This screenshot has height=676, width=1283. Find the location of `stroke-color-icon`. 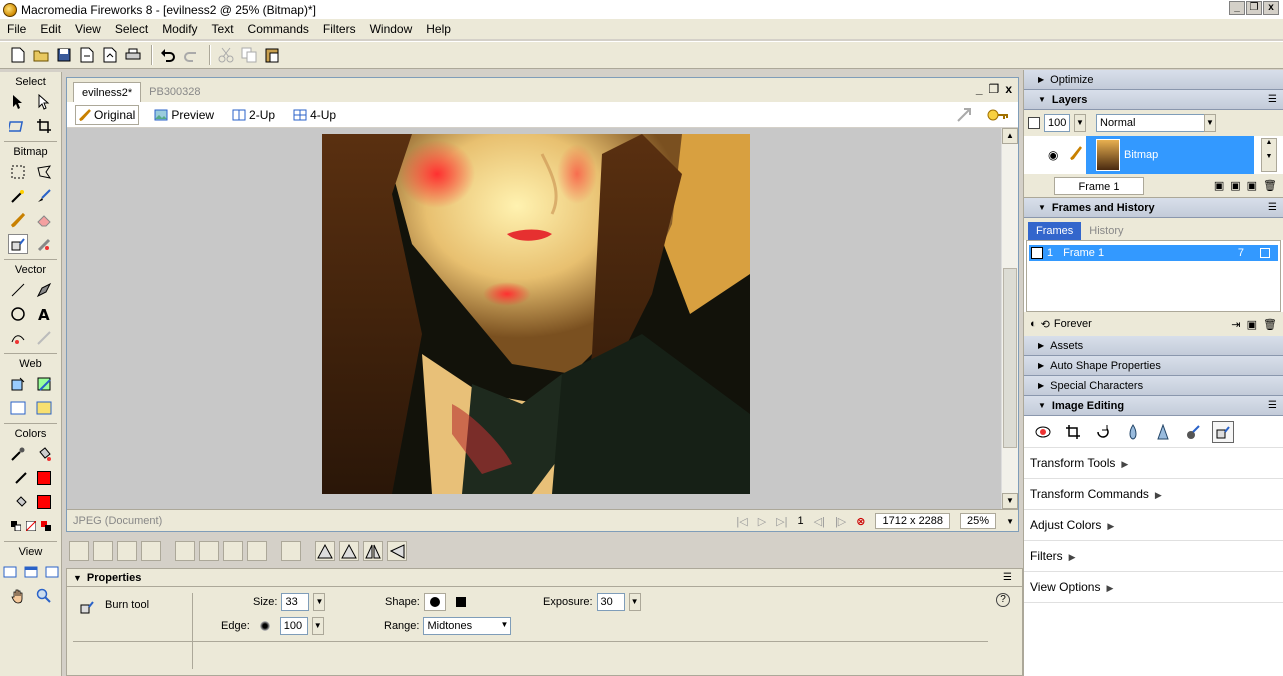

stroke-color-icon is located at coordinates (21, 478).